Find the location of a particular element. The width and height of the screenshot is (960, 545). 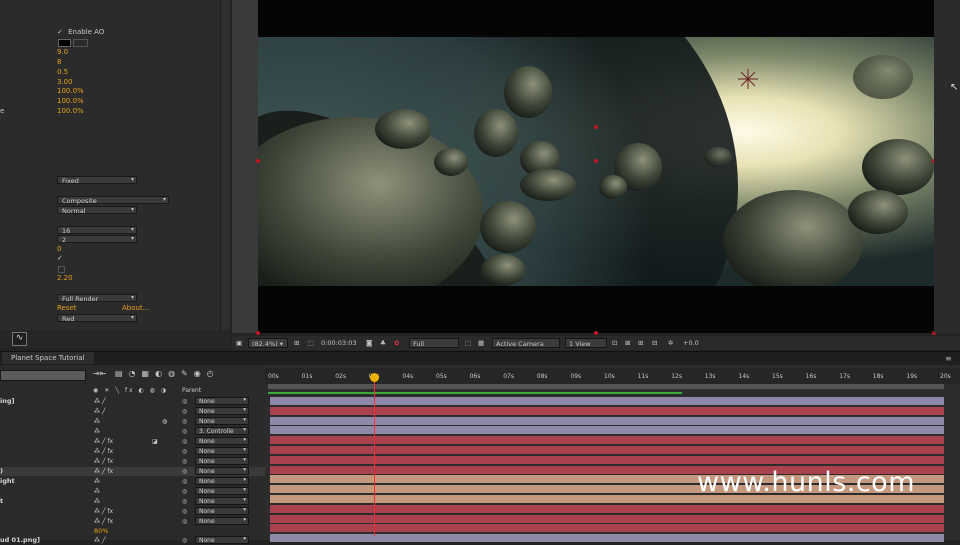

layer-row: ⁂ ◎ 3. Controlle is located at coordinates (132, 431).